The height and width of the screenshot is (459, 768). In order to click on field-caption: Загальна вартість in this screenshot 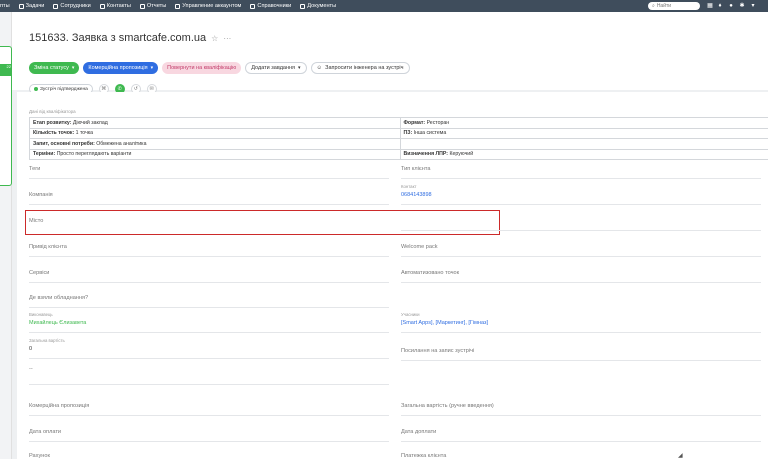, I will do `click(47, 340)`.